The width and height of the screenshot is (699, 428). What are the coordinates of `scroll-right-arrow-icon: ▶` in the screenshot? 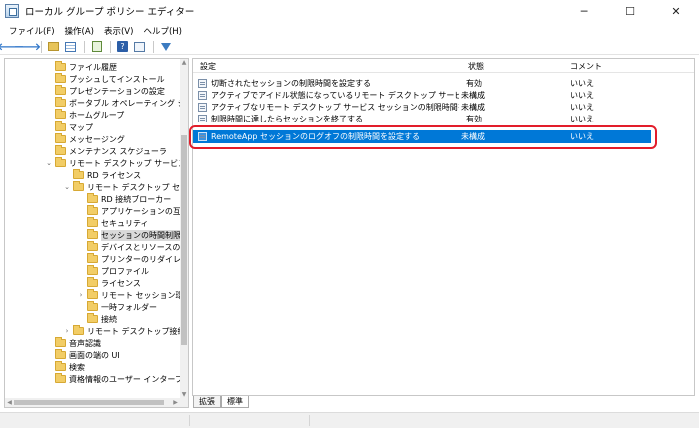 It's located at (175, 402).